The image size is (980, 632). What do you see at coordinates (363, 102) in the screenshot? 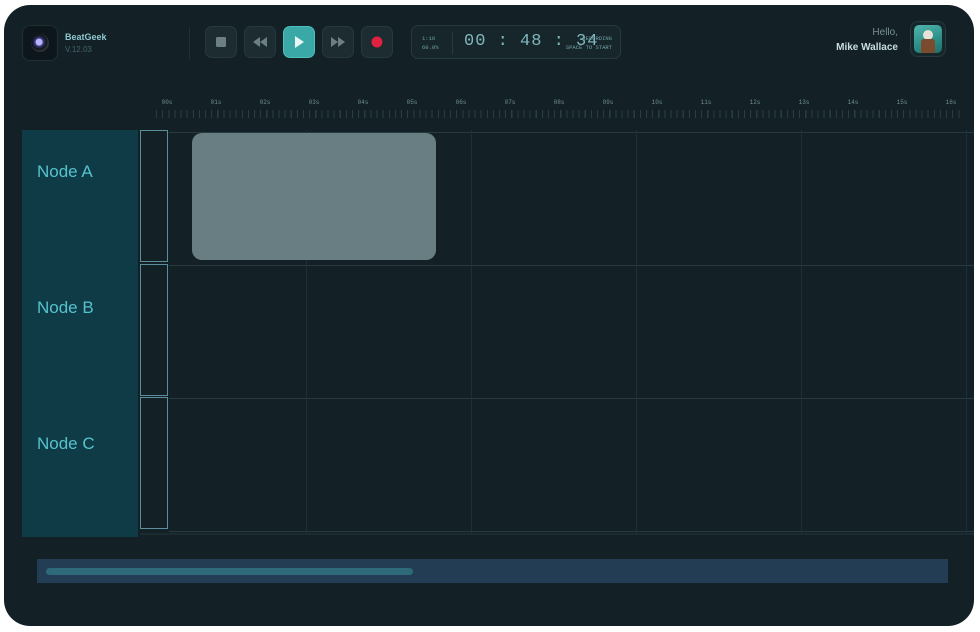
I see `ruler-tick-label: 04s` at bounding box center [363, 102].